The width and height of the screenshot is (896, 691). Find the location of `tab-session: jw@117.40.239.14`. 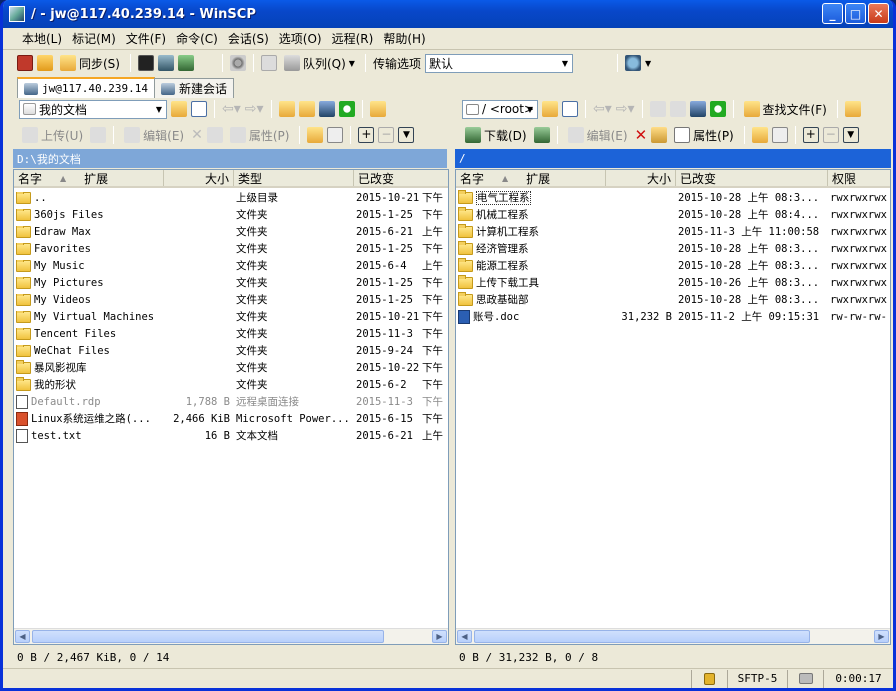

tab-session: jw@117.40.239.14 is located at coordinates (86, 87).